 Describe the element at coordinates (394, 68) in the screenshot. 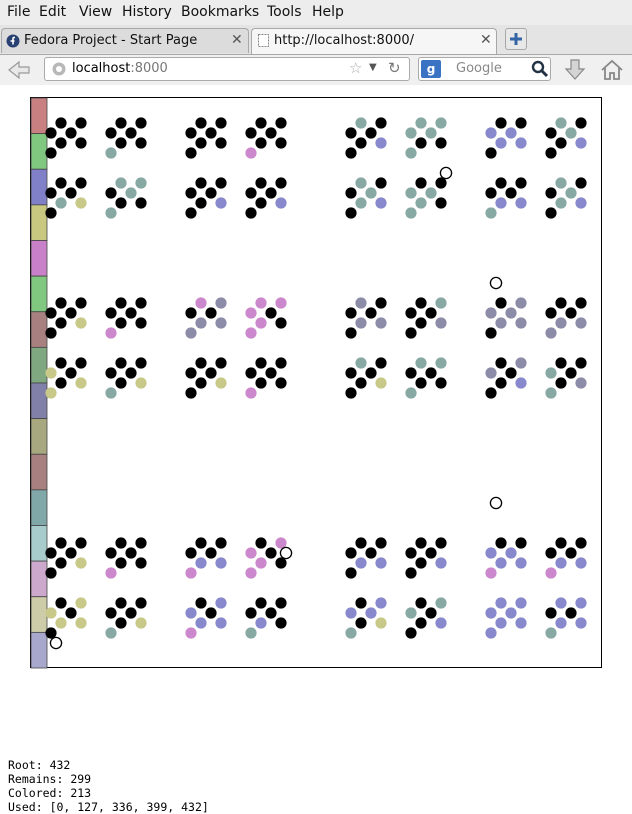

I see `reload-icon: ↻` at that location.